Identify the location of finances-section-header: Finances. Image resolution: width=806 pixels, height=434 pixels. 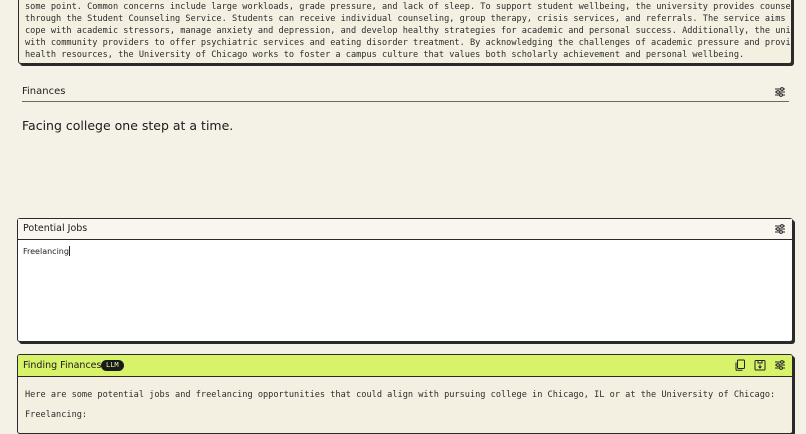
(405, 92).